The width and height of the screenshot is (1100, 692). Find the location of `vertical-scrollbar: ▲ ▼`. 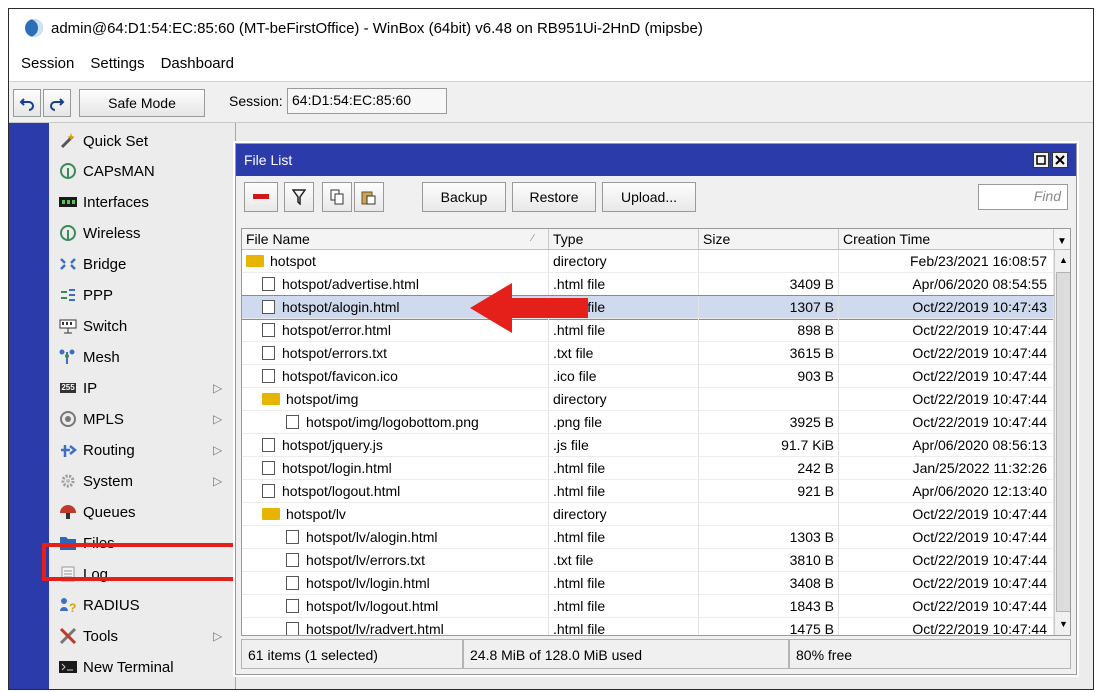

vertical-scrollbar: ▲ ▼ is located at coordinates (1062, 442).